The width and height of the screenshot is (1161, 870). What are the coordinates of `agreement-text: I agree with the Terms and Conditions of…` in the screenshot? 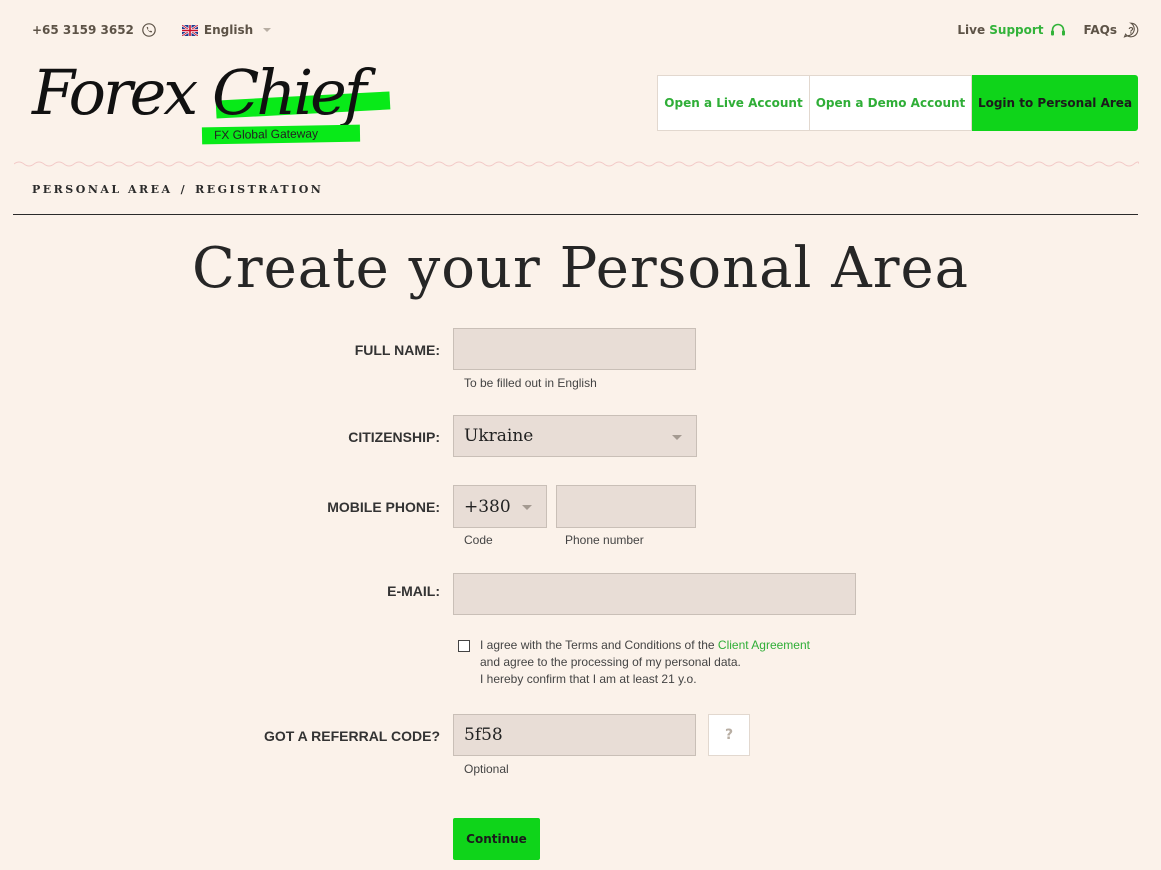 It's located at (645, 662).